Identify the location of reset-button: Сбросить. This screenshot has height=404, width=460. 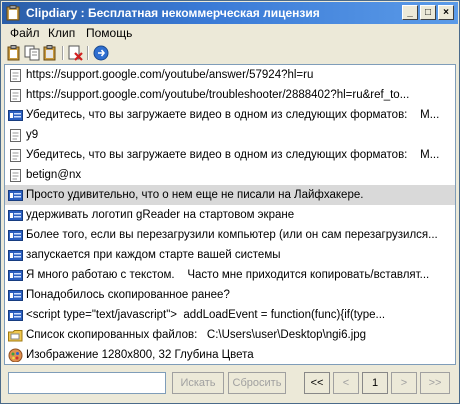
(257, 383).